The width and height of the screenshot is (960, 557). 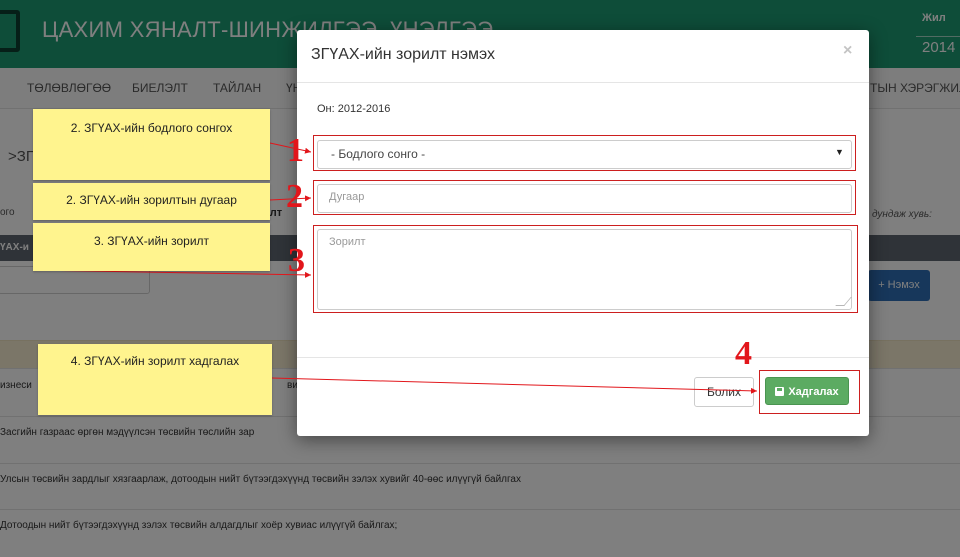 What do you see at coordinates (151, 144) in the screenshot?
I see `note-select-policy: 2. ЗГҮАХ-ийн бодлого сонгох` at bounding box center [151, 144].